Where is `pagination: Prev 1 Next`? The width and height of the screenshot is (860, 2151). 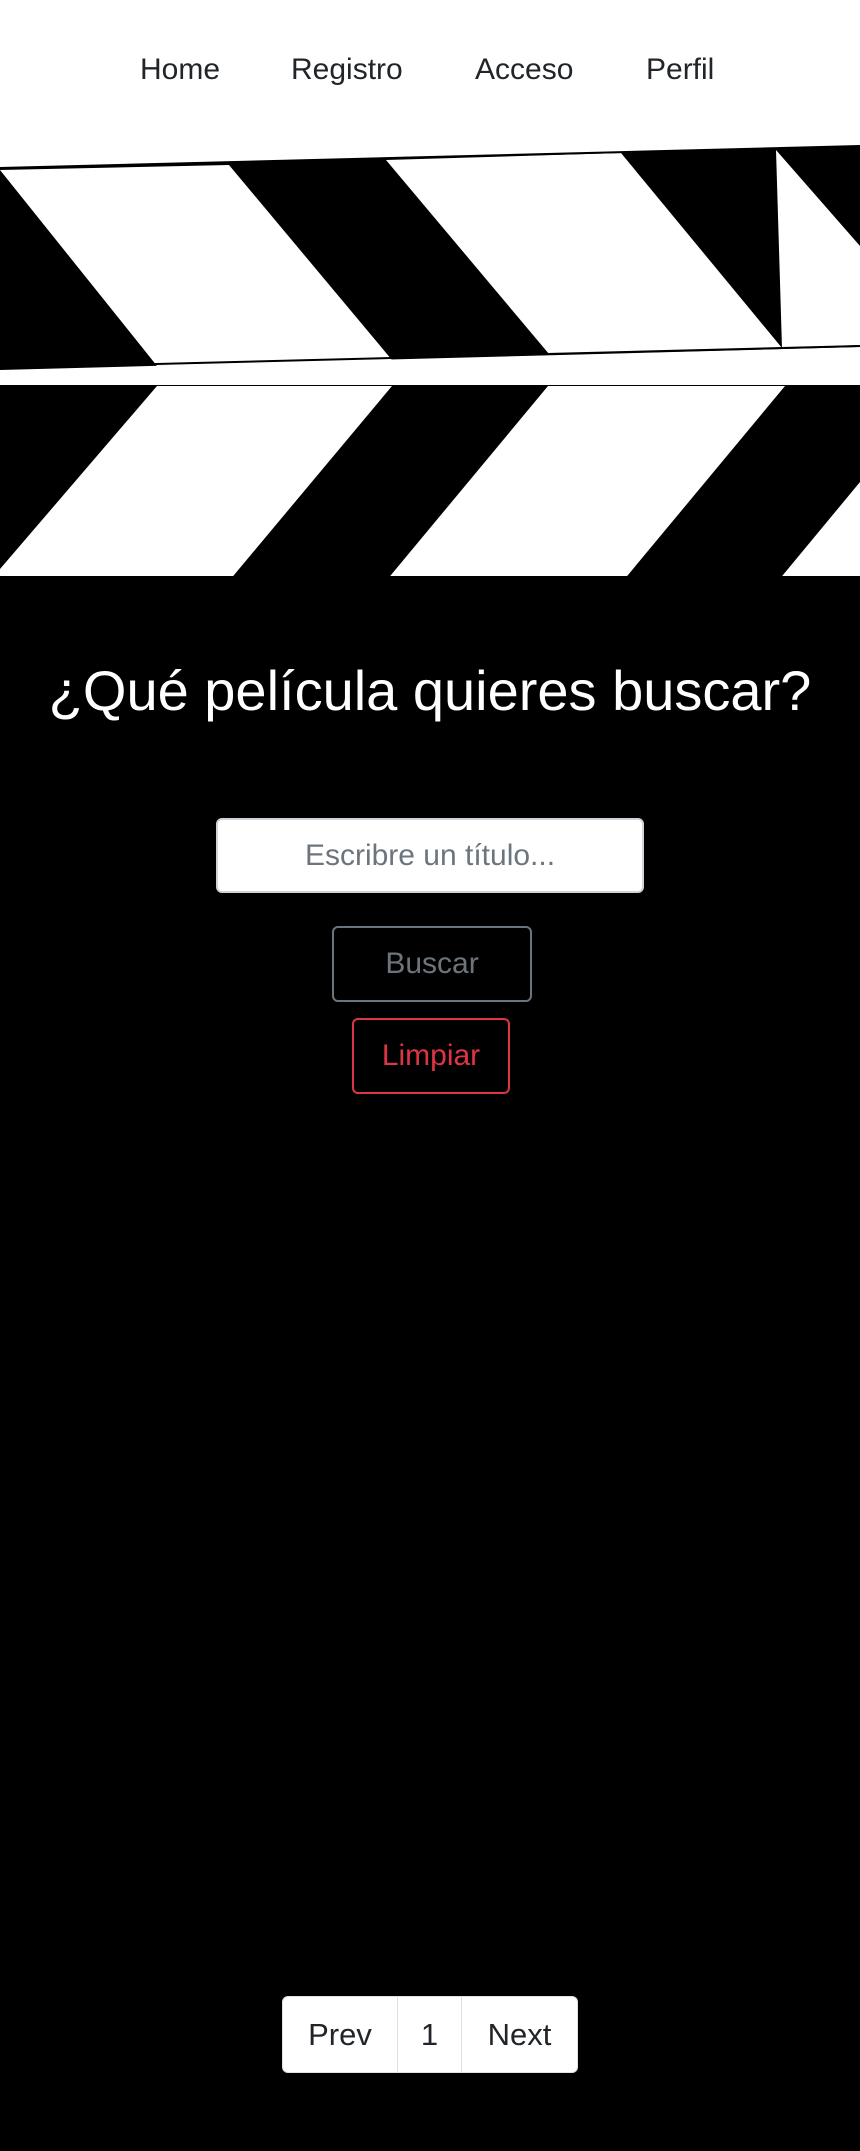
pagination: Prev 1 Next is located at coordinates (430, 2034).